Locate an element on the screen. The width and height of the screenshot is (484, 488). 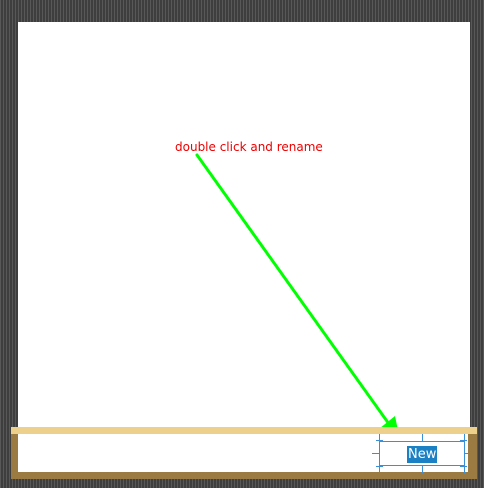
rename-field: New is located at coordinates (422, 453).